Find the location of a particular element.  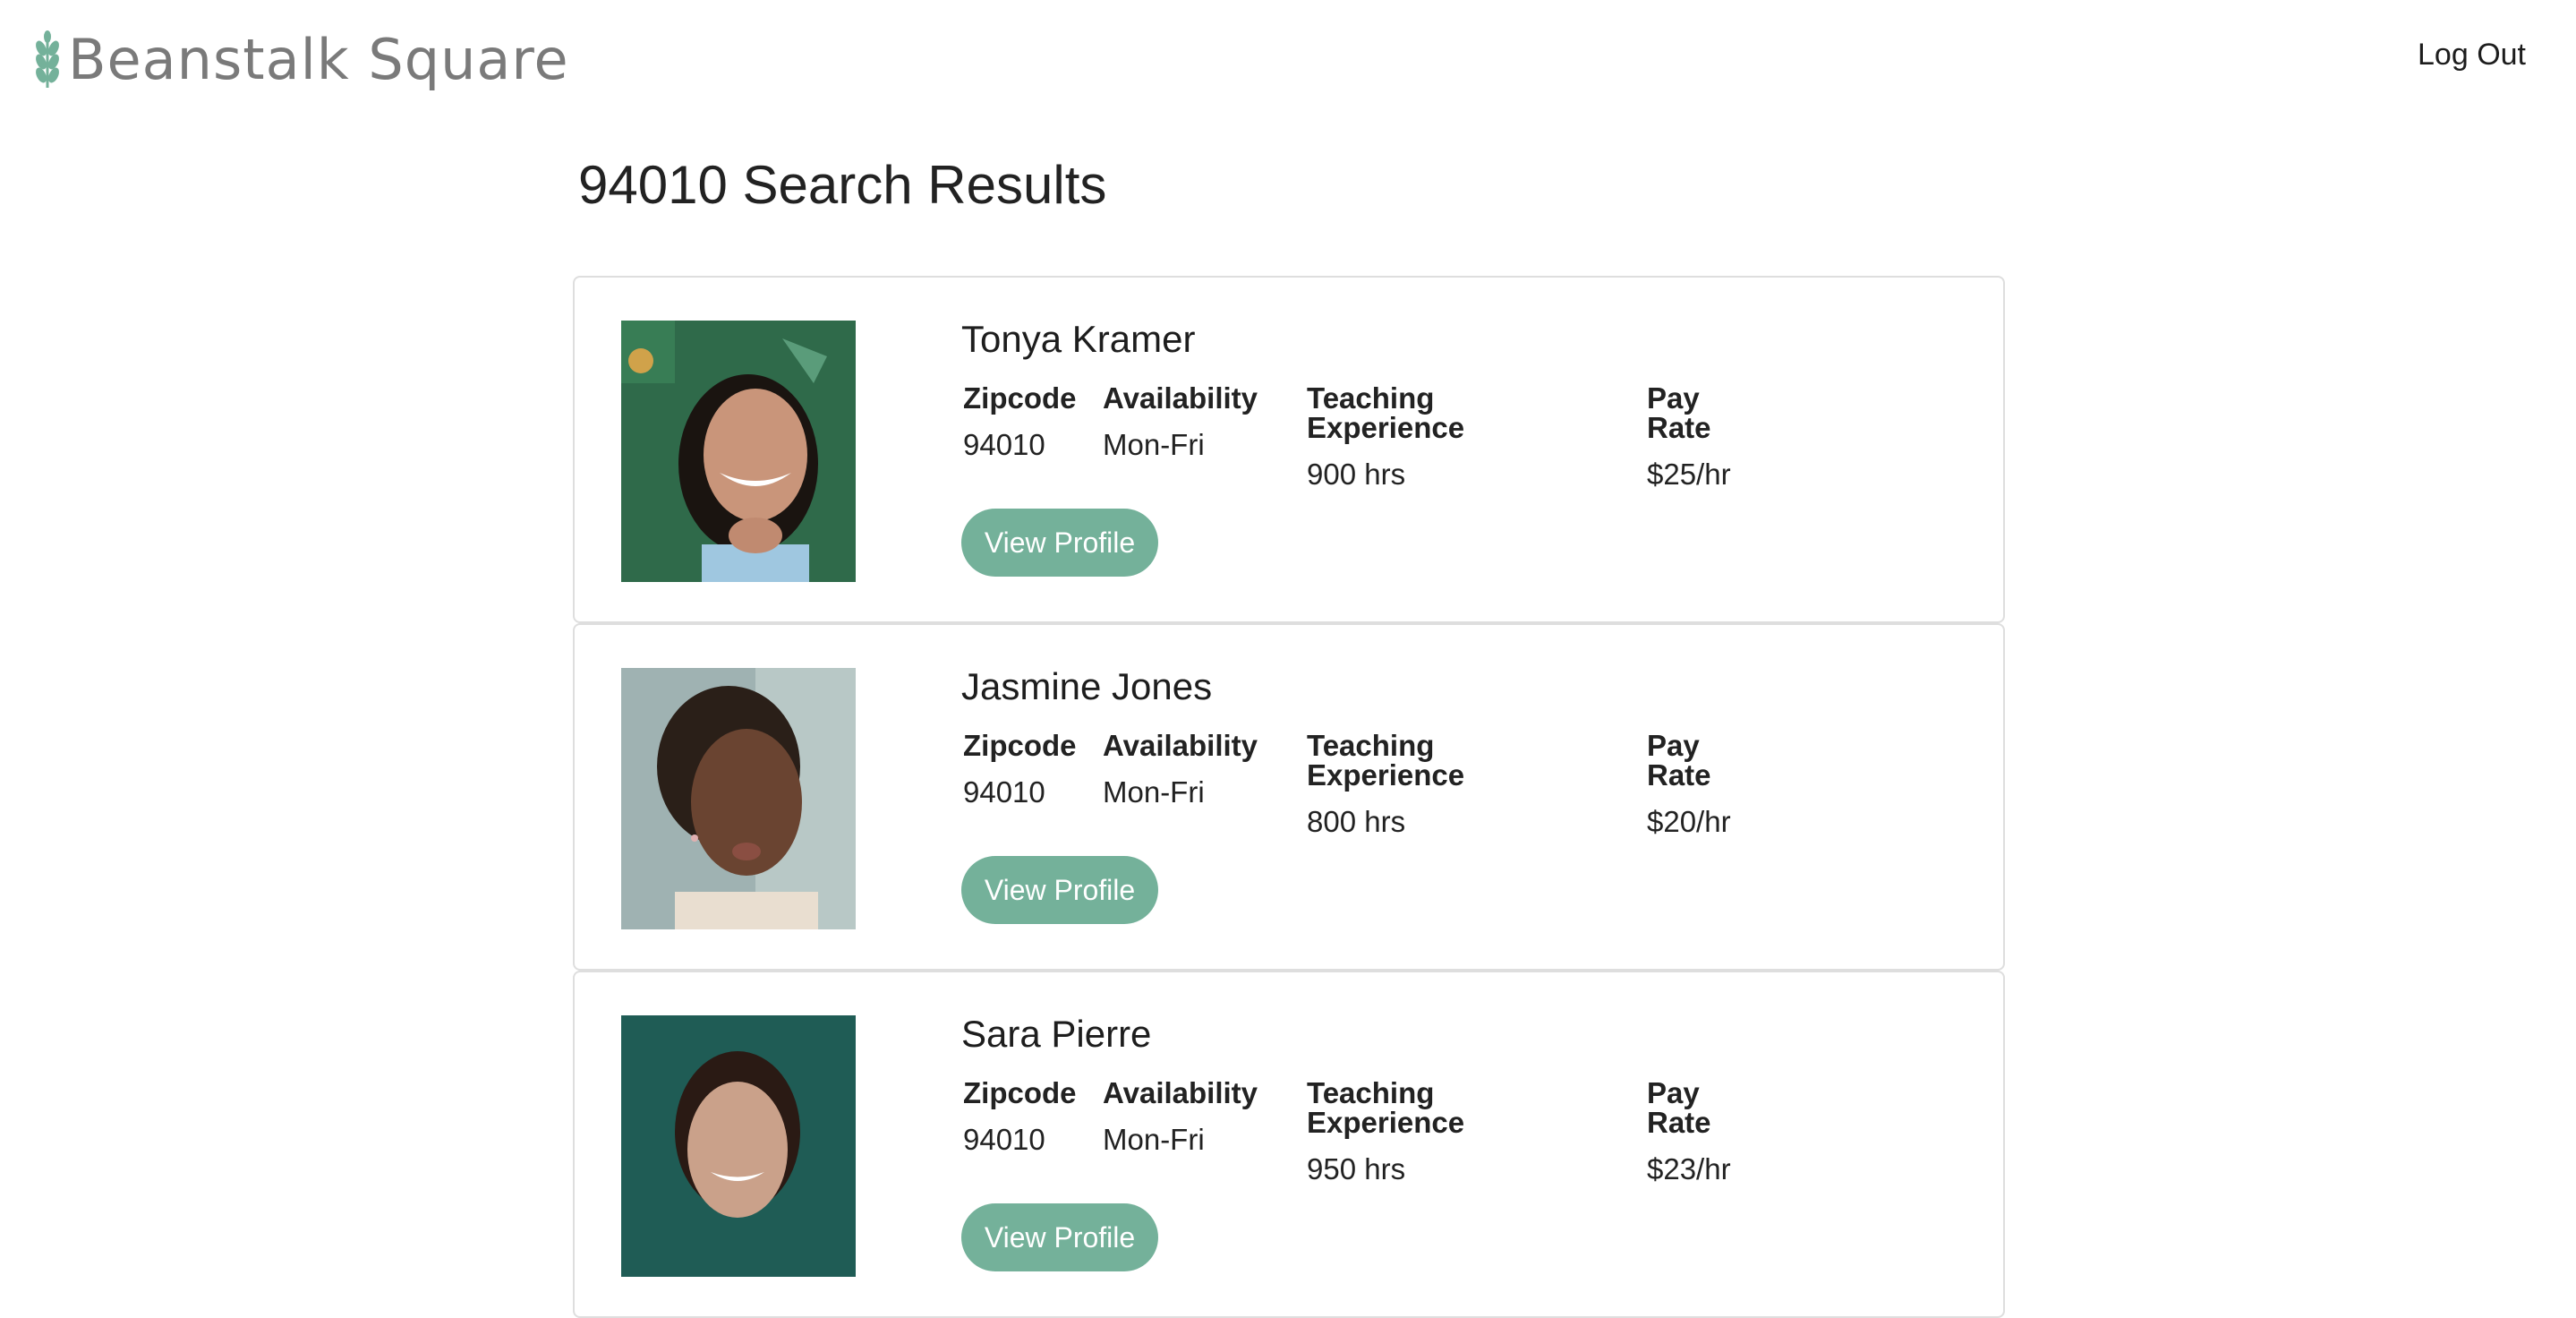

experience-value: 800 hrs is located at coordinates (1356, 822).